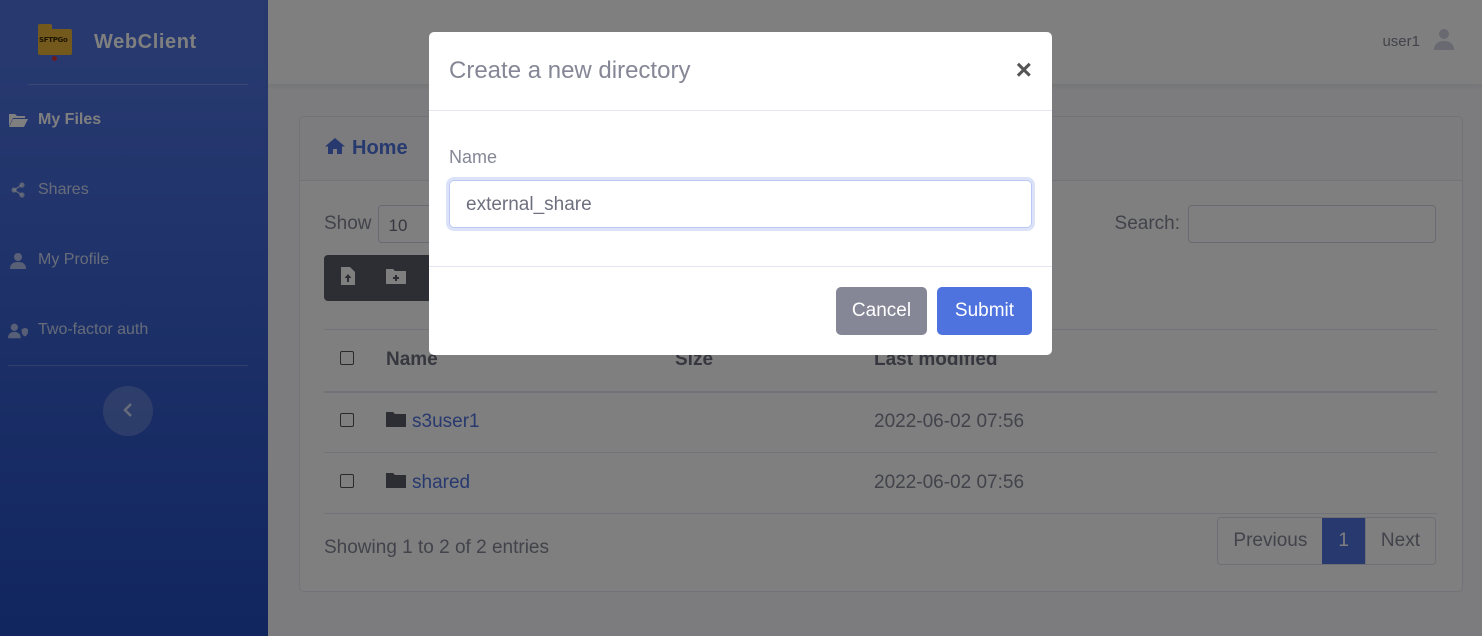  Describe the element at coordinates (570, 70) in the screenshot. I see `dialog-title: Create a new directory` at that location.